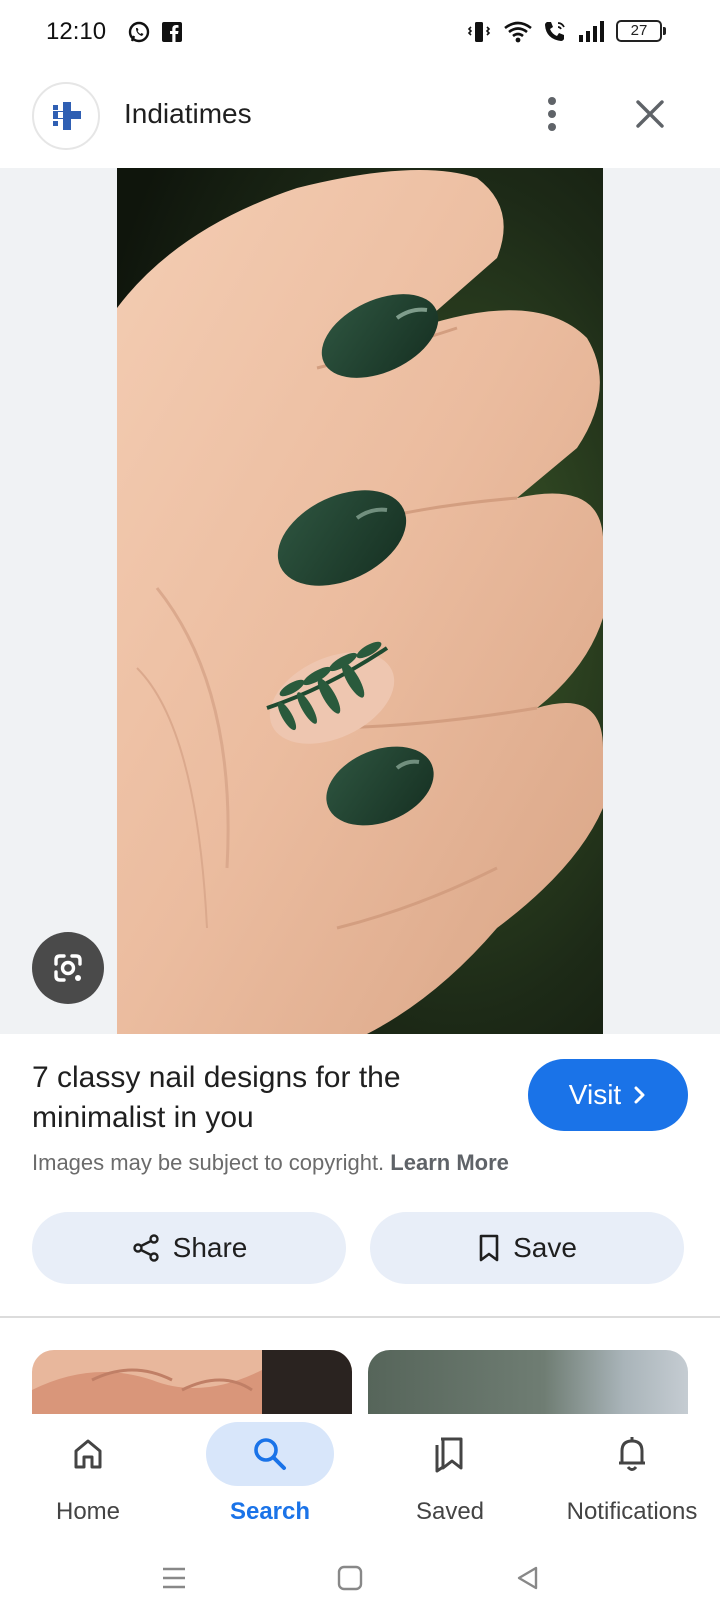 The image size is (720, 1612). I want to click on visit-label: Visit, so click(595, 1094).